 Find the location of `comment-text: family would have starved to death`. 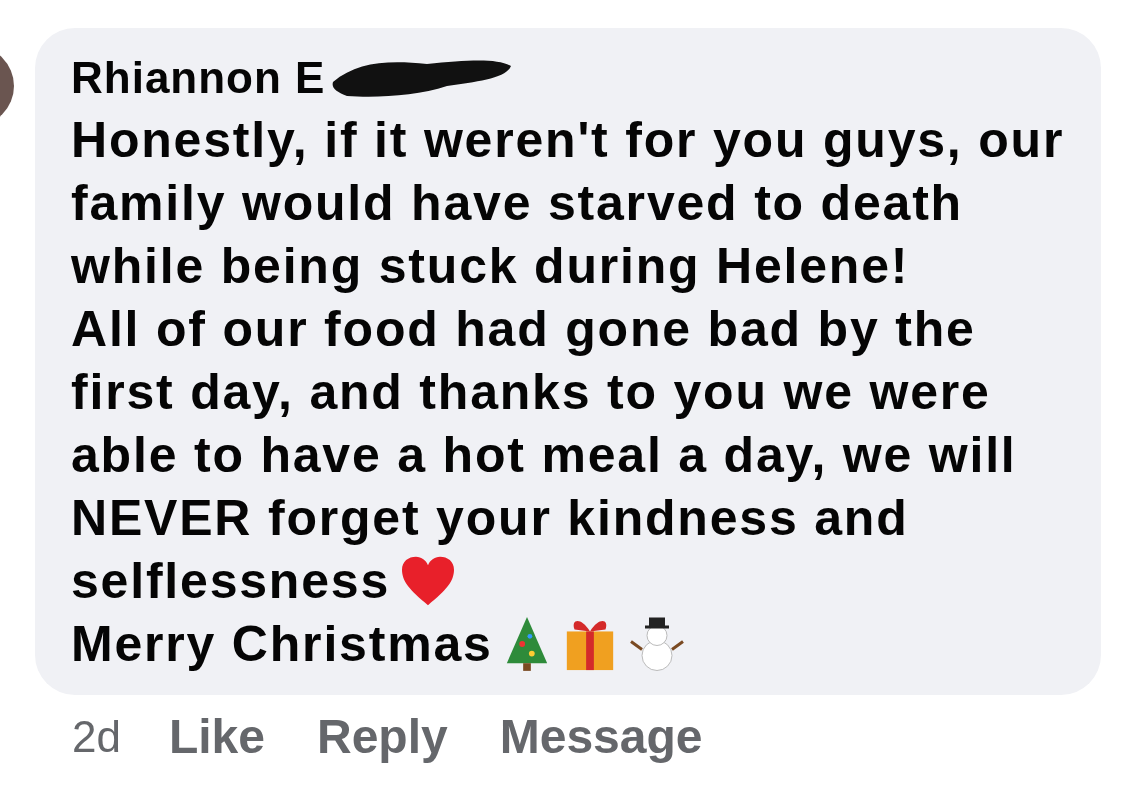

comment-text: family would have starved to death is located at coordinates (517, 202).